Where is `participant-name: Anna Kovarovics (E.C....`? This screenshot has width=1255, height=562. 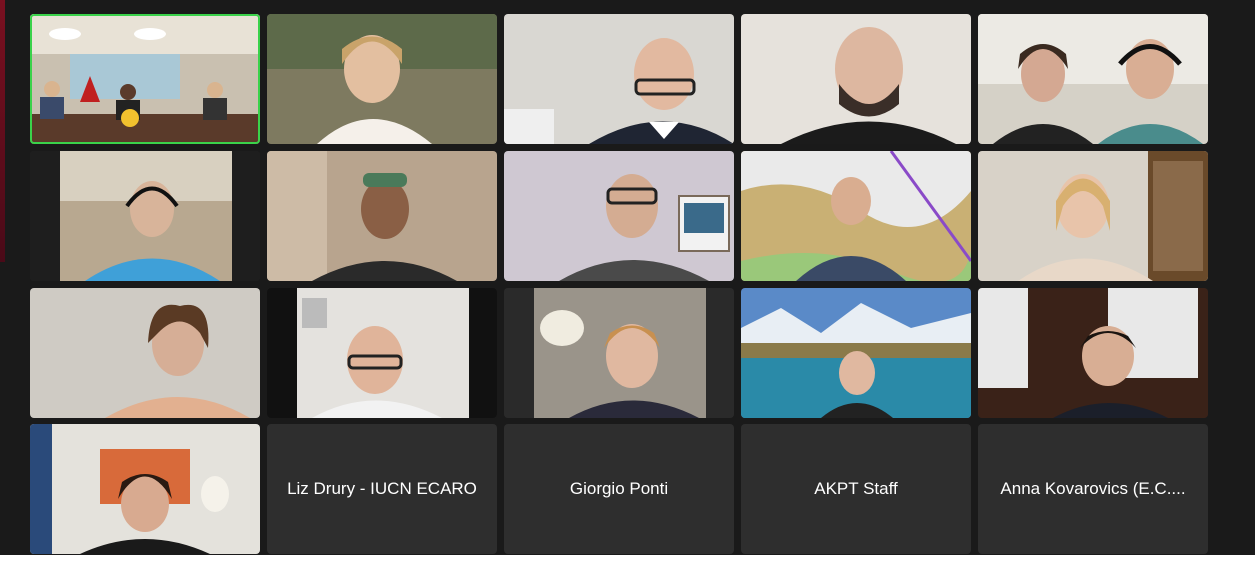 participant-name: Anna Kovarovics (E.C.... is located at coordinates (1093, 488).